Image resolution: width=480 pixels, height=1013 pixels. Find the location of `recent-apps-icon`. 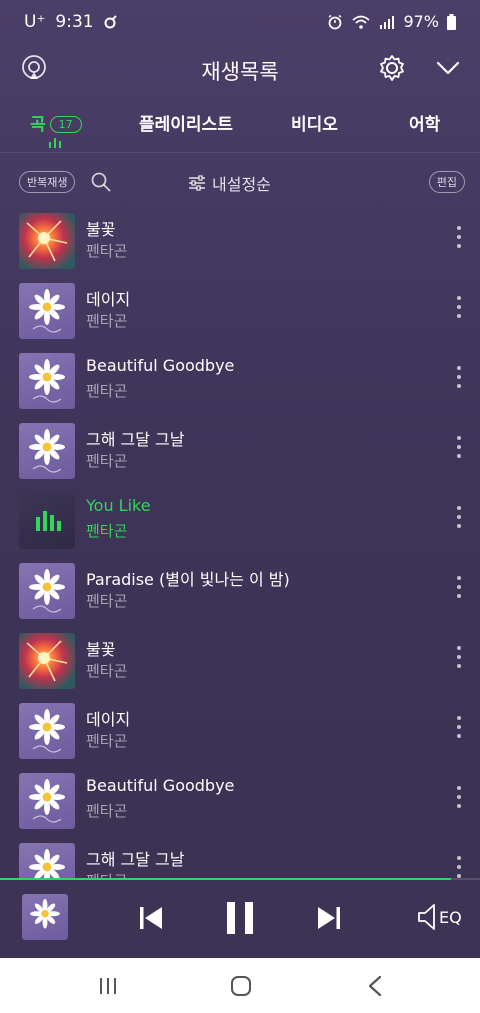

recent-apps-icon is located at coordinates (108, 986).